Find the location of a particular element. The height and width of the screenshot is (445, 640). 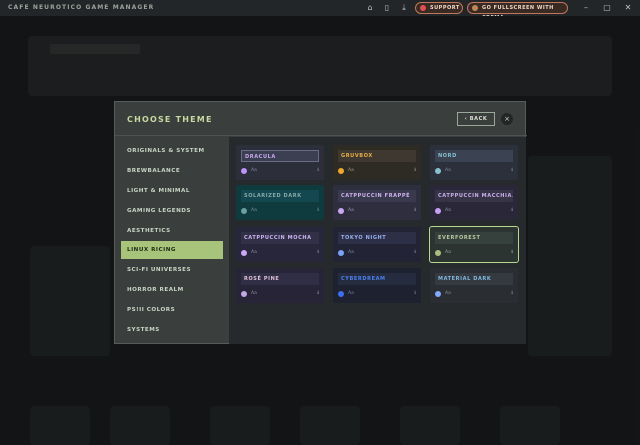

category-item: BREWBALANCE is located at coordinates (172, 171).